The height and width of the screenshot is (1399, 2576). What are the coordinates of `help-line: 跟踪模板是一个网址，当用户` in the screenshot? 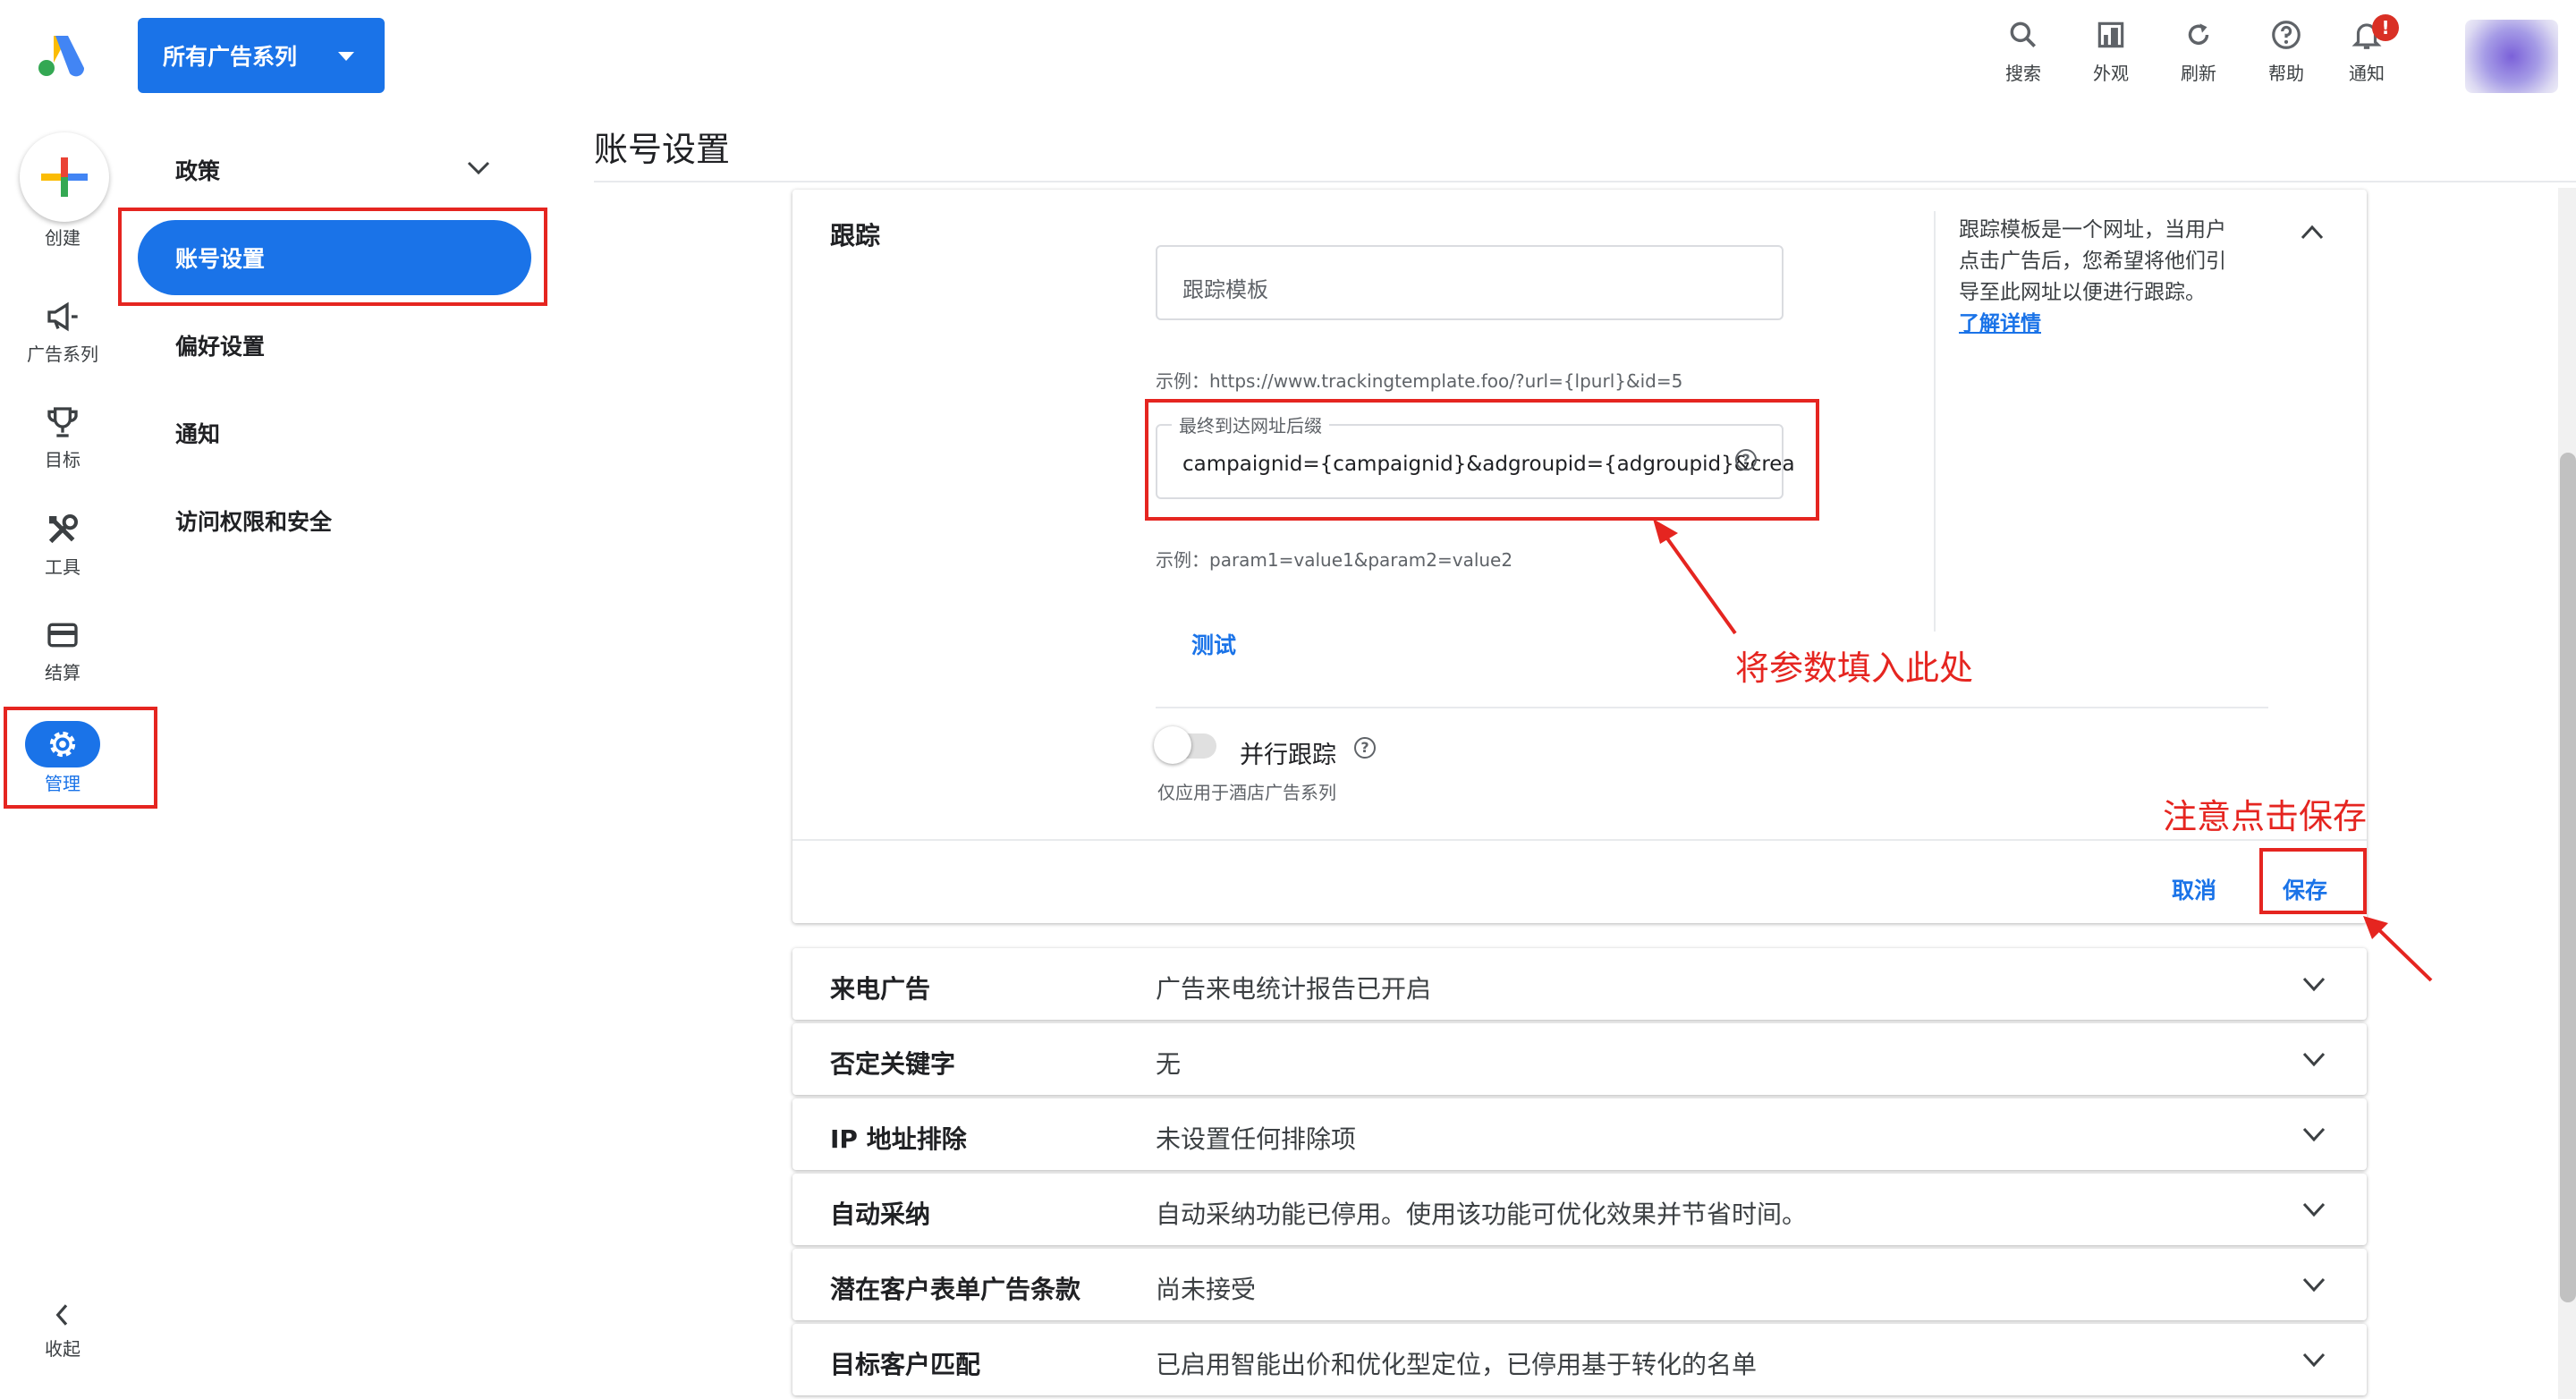 It's located at (2092, 230).